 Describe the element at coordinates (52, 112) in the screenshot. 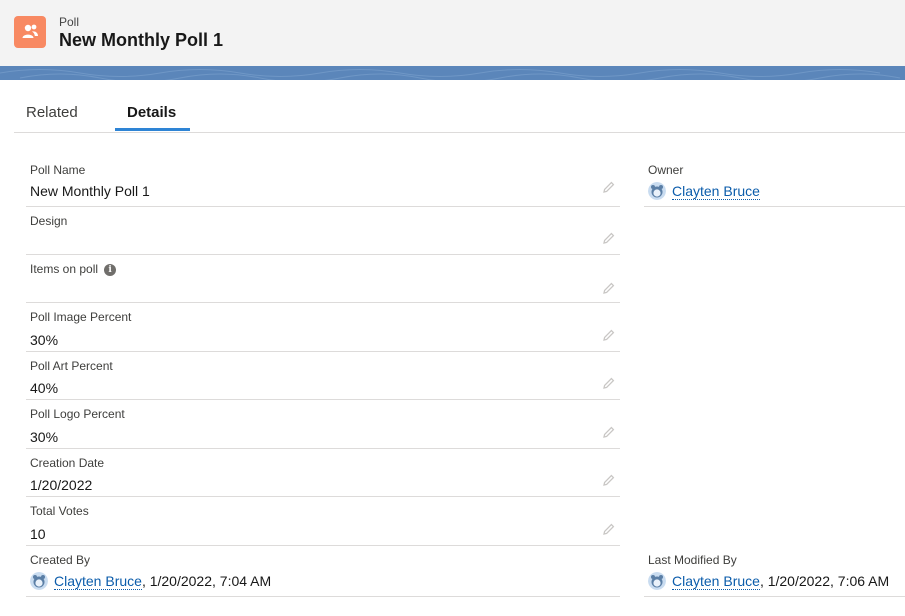

I see `tab-related: Related` at that location.